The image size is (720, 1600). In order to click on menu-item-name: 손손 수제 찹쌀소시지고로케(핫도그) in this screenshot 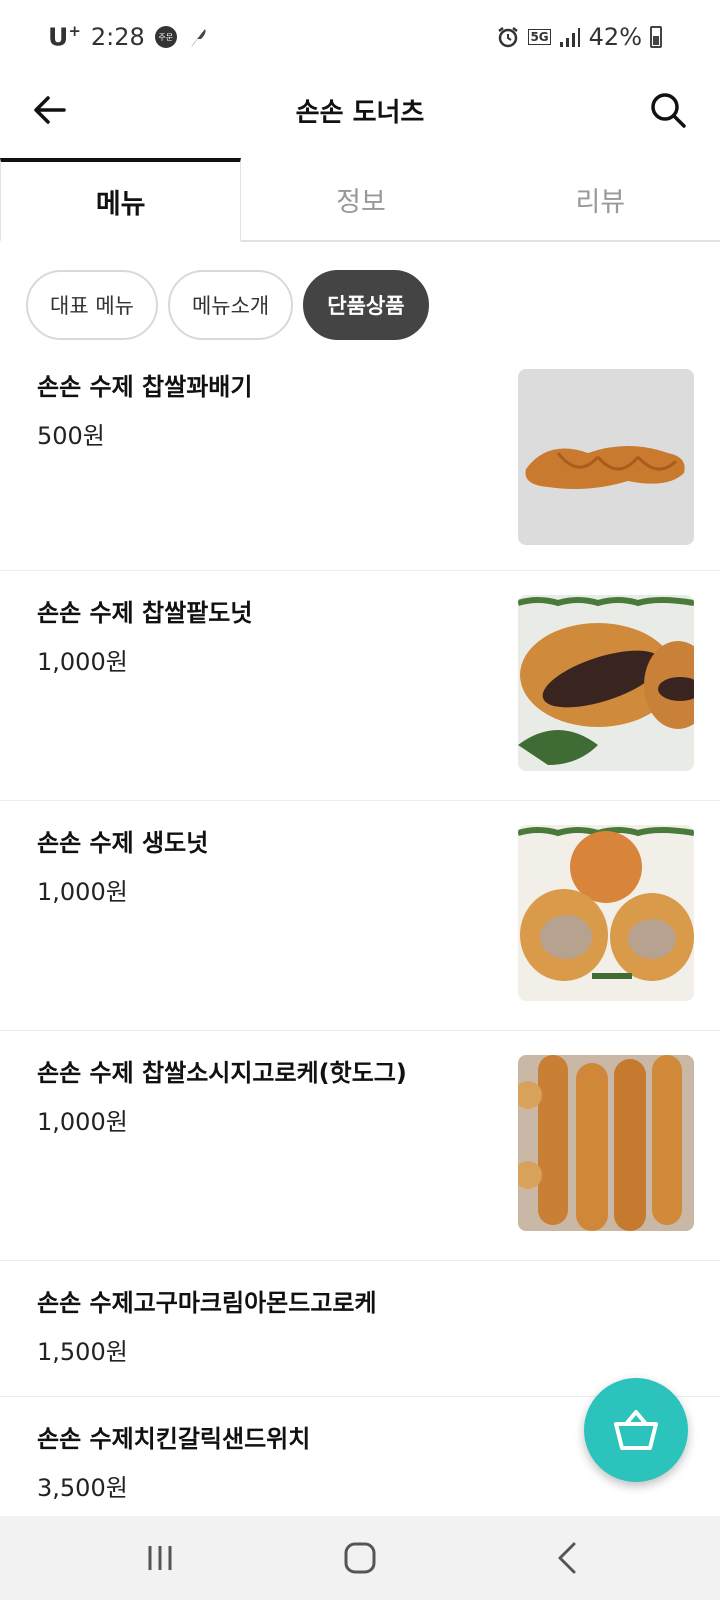, I will do `click(222, 1073)`.